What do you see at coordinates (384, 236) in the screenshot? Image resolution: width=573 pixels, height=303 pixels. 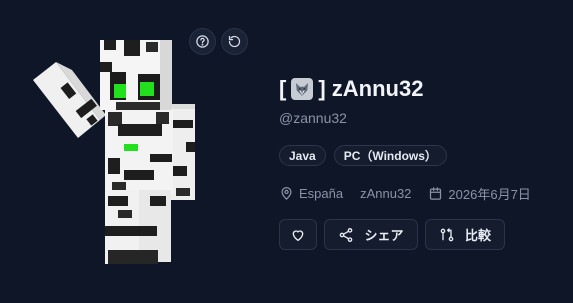 I see `share-label: シェア` at bounding box center [384, 236].